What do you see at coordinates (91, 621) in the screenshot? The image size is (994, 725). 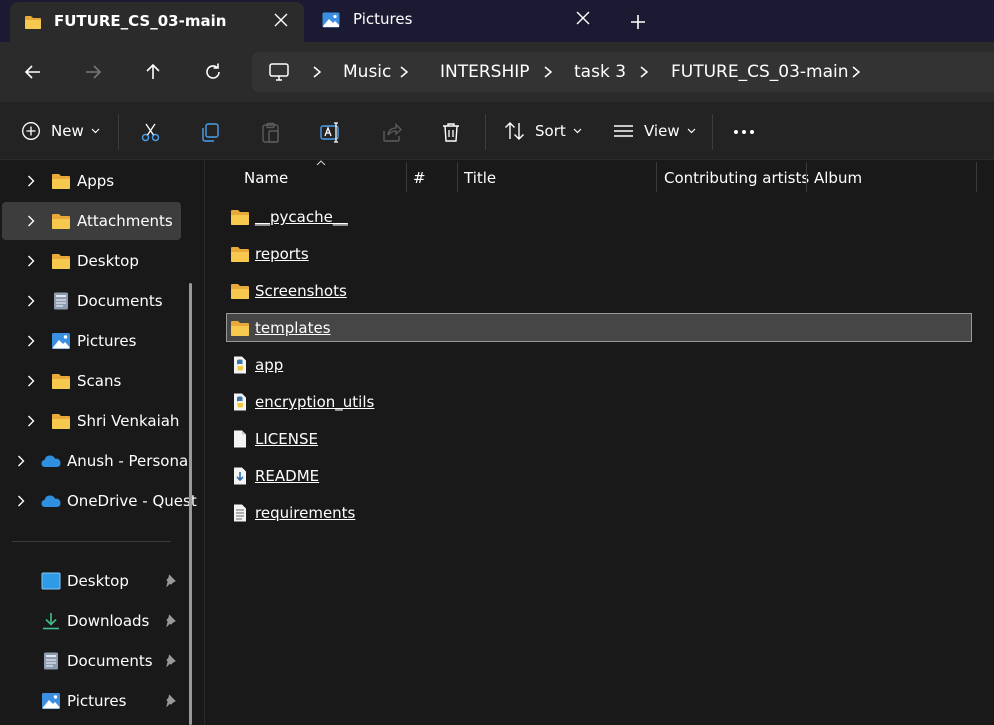 I see `quick-access-downloads: Downloads` at bounding box center [91, 621].